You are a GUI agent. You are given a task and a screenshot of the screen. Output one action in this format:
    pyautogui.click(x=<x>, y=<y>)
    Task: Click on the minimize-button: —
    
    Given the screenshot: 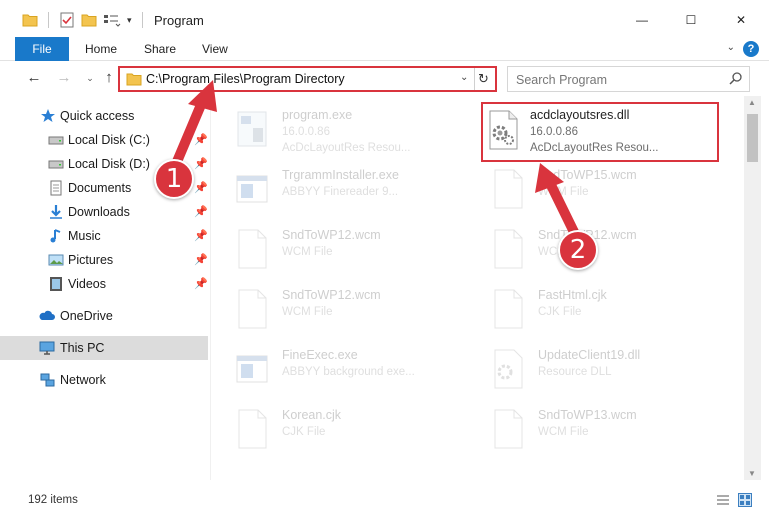 What is the action you would take?
    pyautogui.click(x=642, y=20)
    